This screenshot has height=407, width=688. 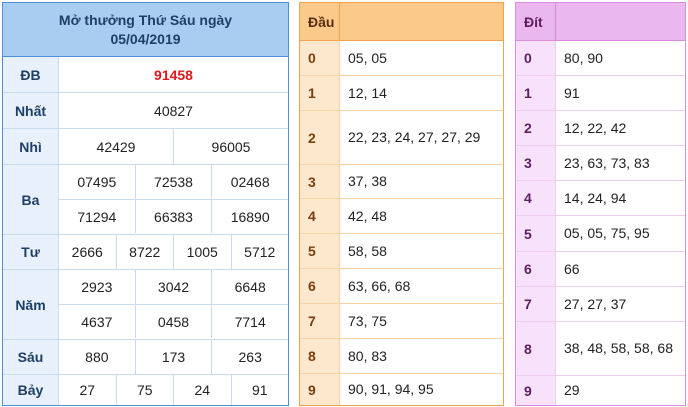 I want to click on dit-values: 91, so click(x=572, y=92).